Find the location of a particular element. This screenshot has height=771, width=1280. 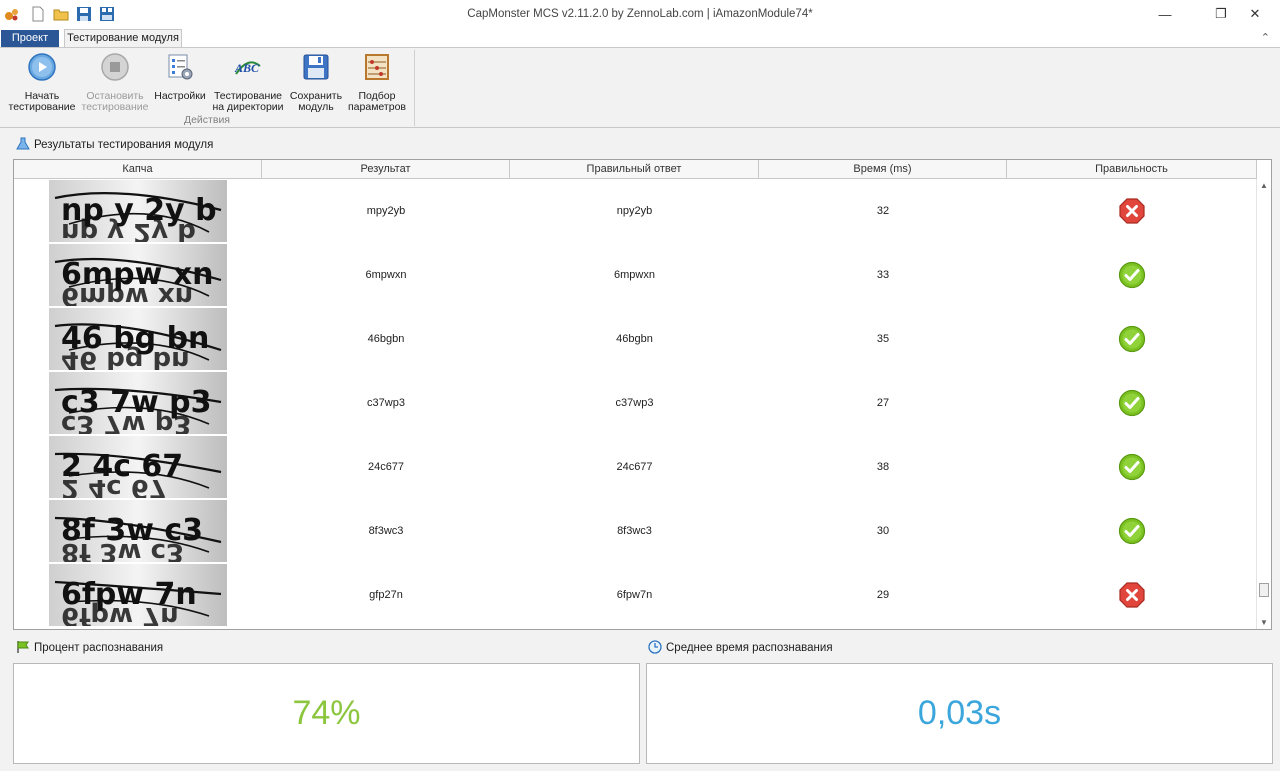

captcha-image: 46 bg bn46 bg bn is located at coordinates (138, 339).